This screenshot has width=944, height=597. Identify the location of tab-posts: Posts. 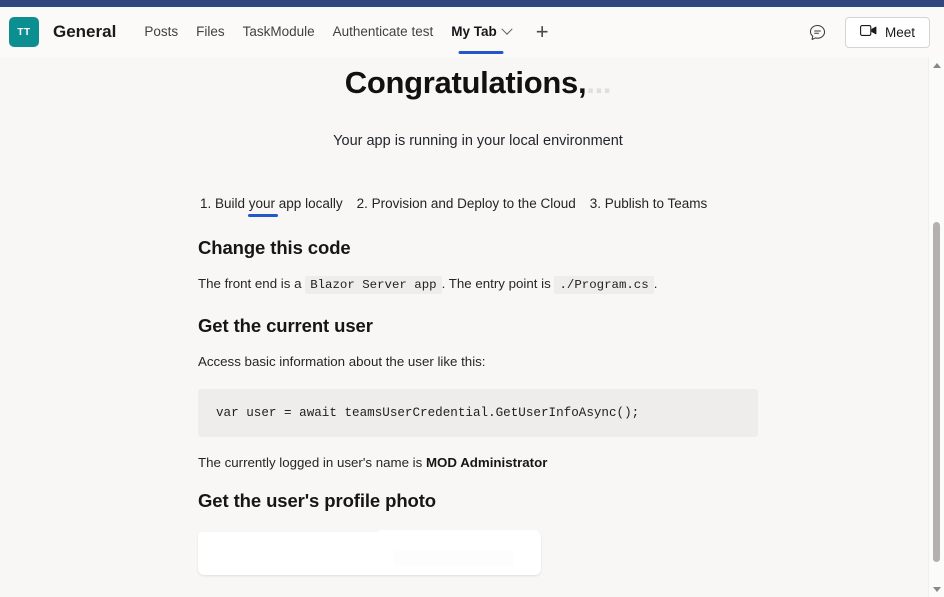
(161, 32).